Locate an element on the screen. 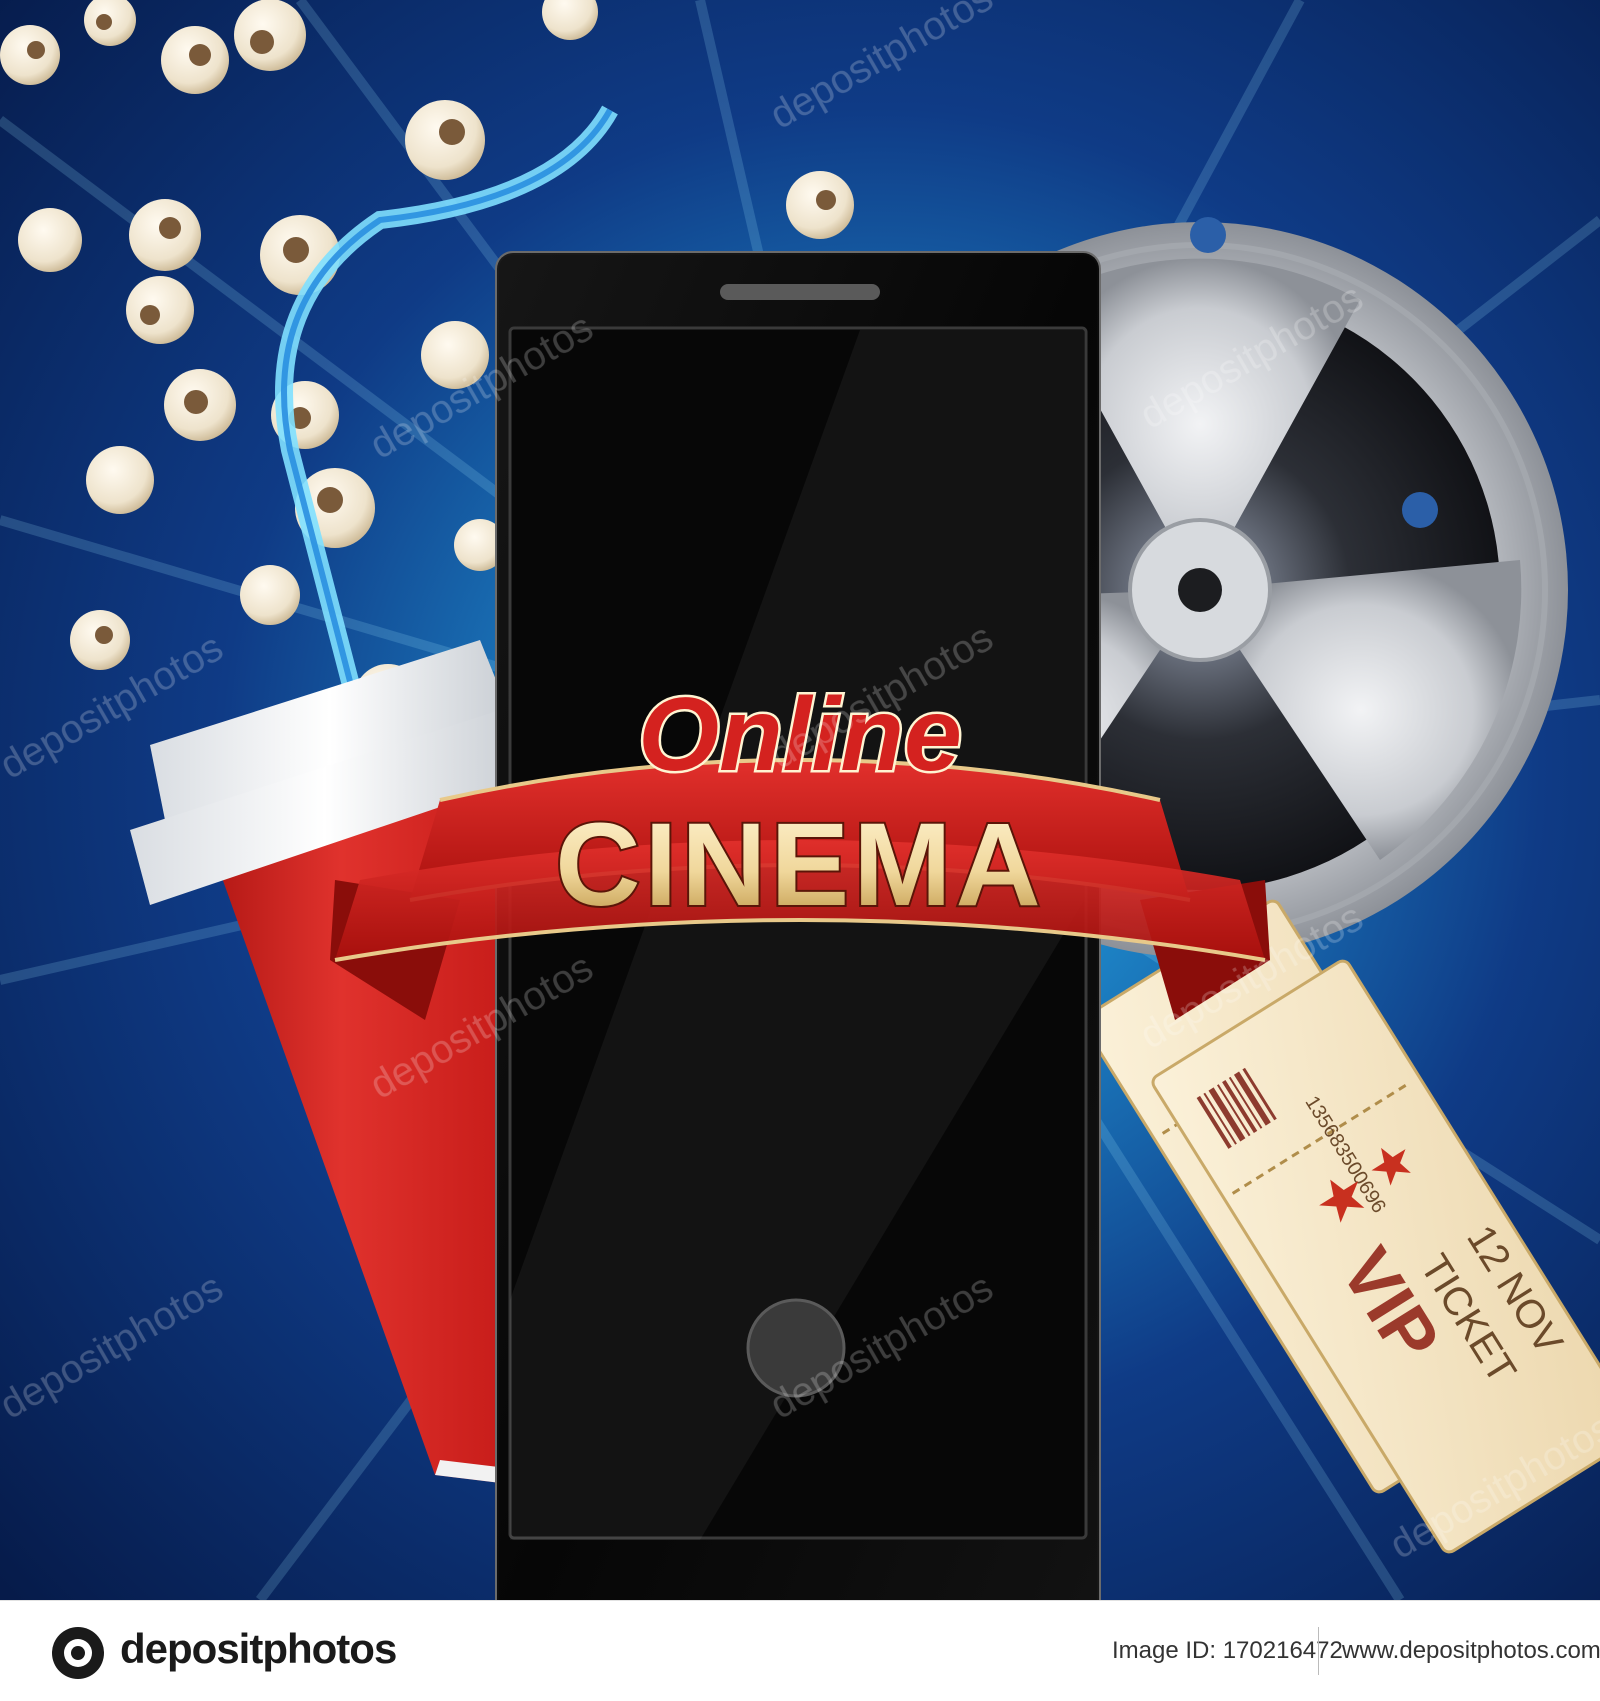 The image size is (1600, 1701). headline-cinema: CINEMA is located at coordinates (799, 865).